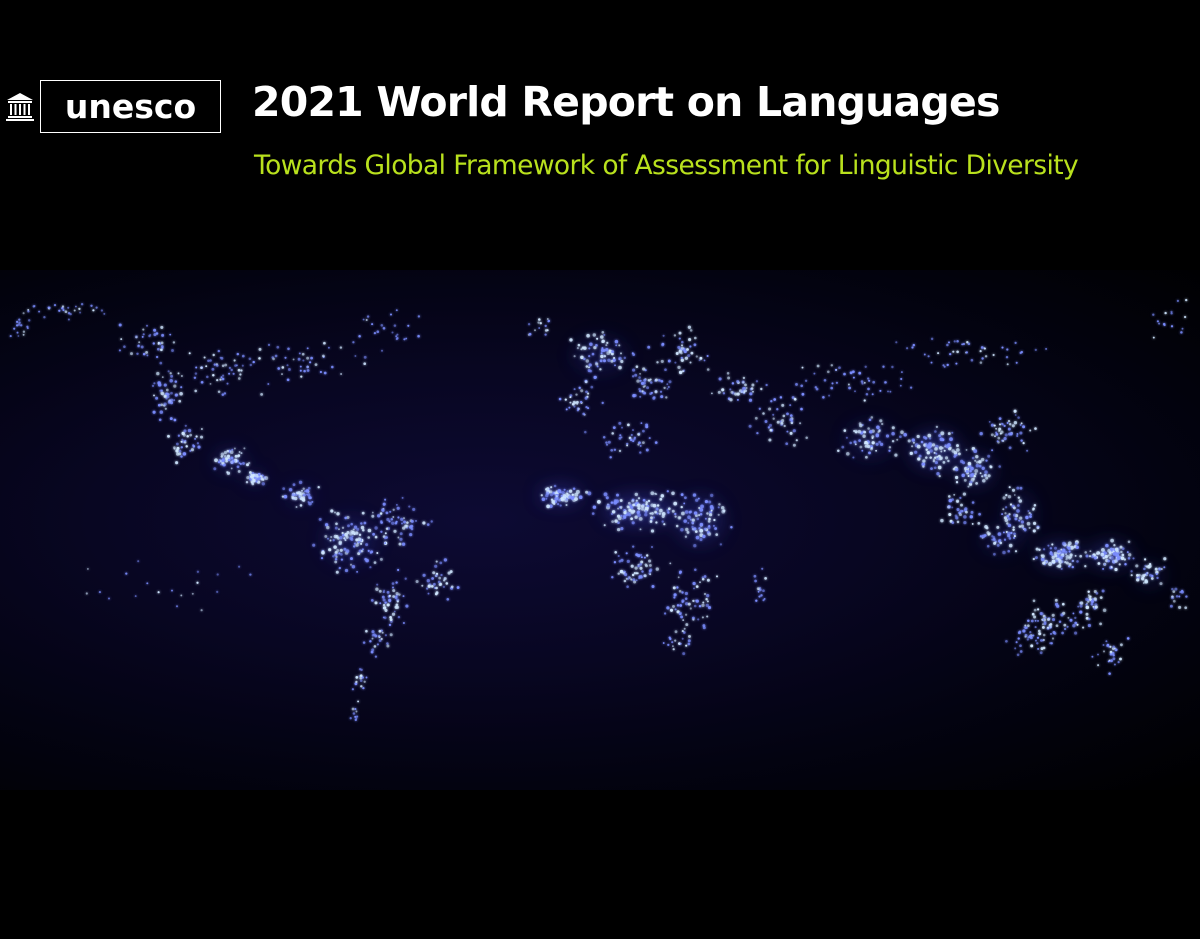 This screenshot has height=939, width=1200. What do you see at coordinates (110, 106) in the screenshot?
I see `unesco-logo: unesco` at bounding box center [110, 106].